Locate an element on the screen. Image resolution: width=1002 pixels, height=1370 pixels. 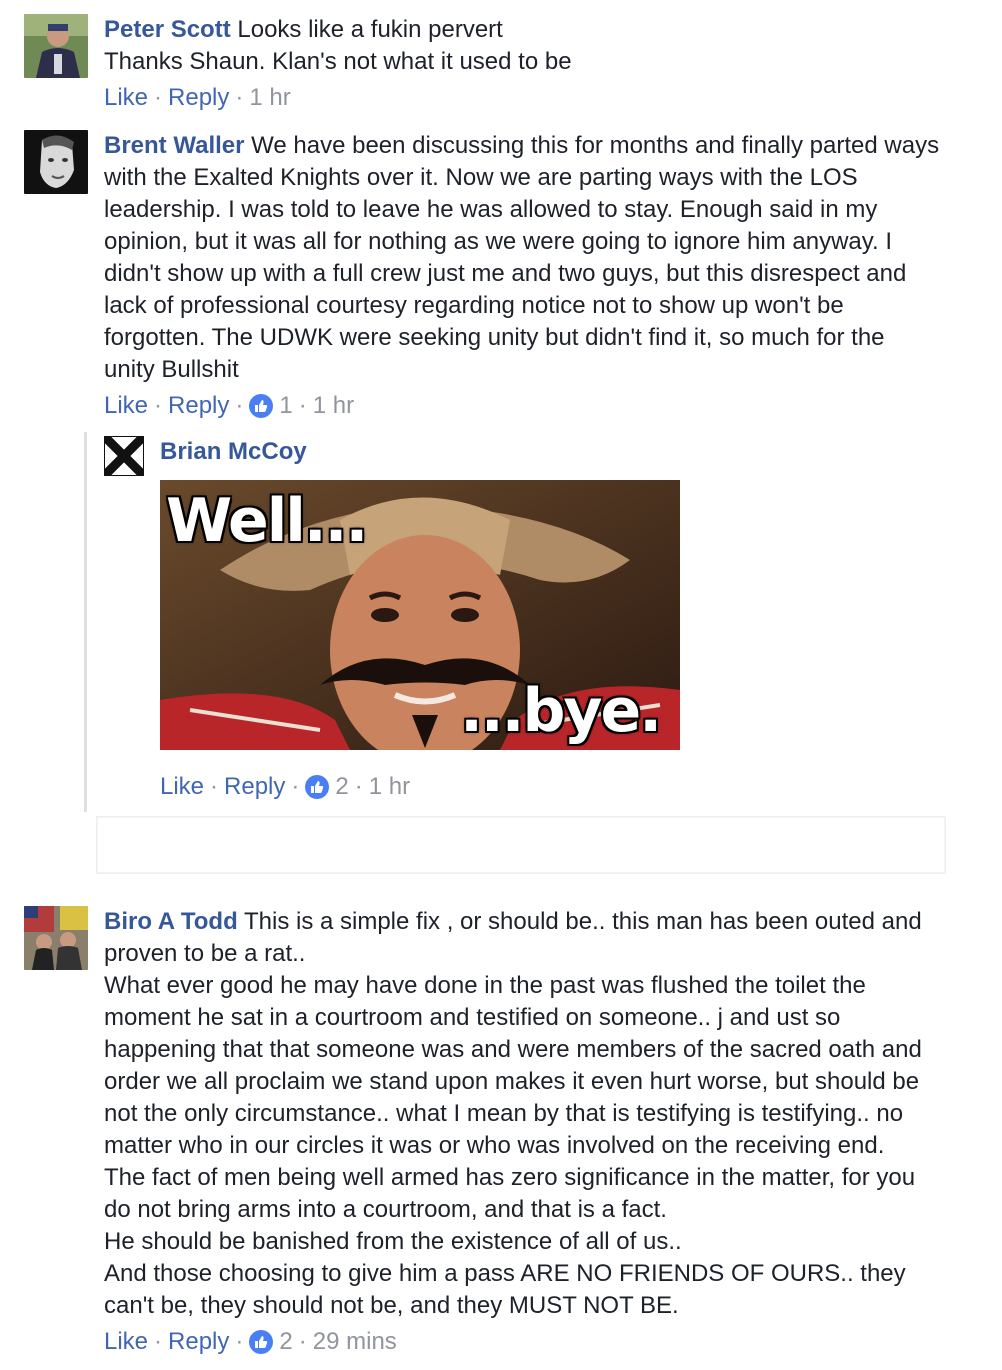
comment-author-link: Brent Waller is located at coordinates (174, 145).